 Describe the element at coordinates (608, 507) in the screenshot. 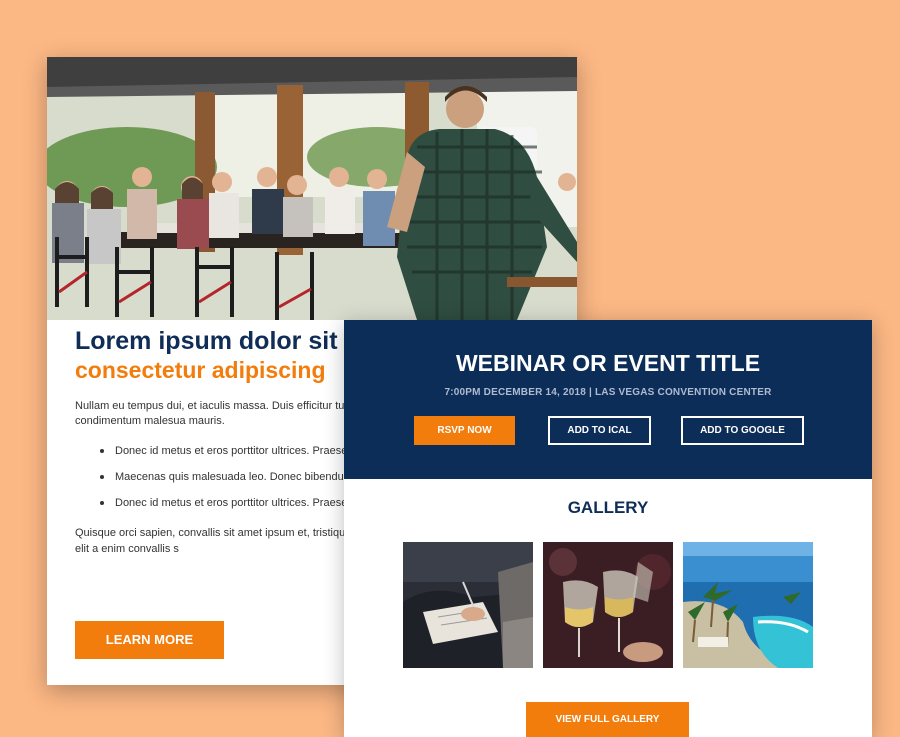

I see `gallery-title: GALLERY` at that location.